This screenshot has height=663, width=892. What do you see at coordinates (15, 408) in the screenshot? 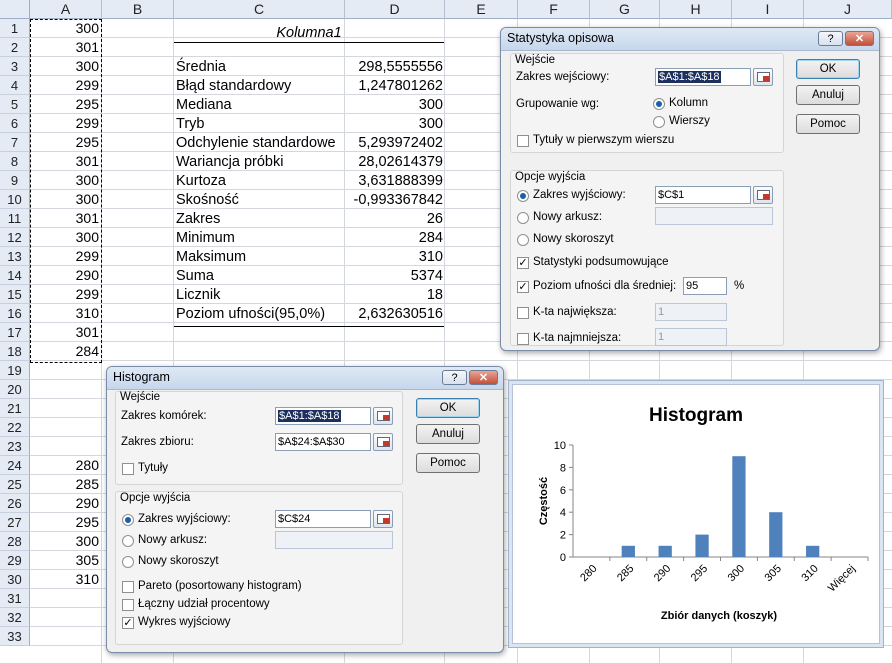
I see `row-header: 21` at bounding box center [15, 408].